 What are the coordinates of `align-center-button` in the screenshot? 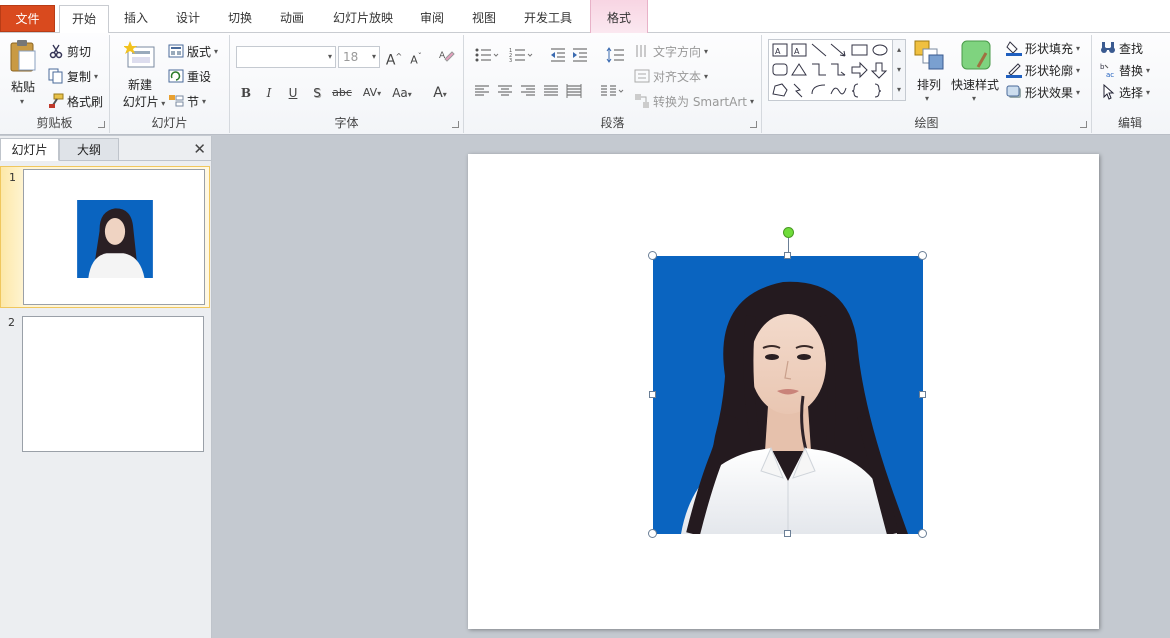 It's located at (505, 93).